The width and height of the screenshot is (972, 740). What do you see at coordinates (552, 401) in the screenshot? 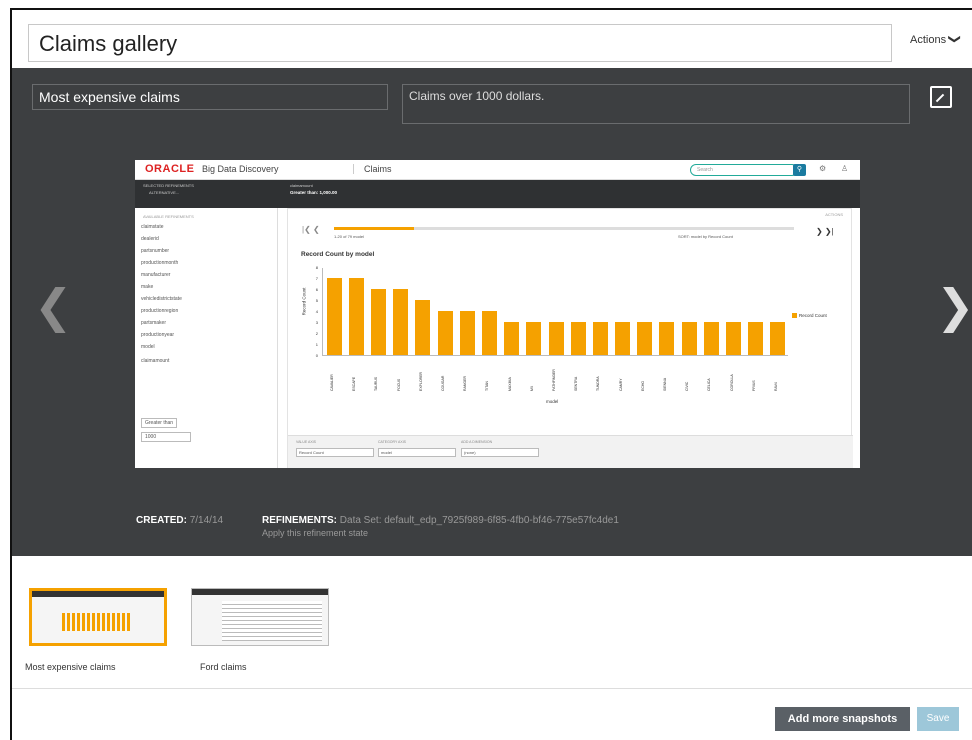
I see `x-axis-label: model` at bounding box center [552, 401].